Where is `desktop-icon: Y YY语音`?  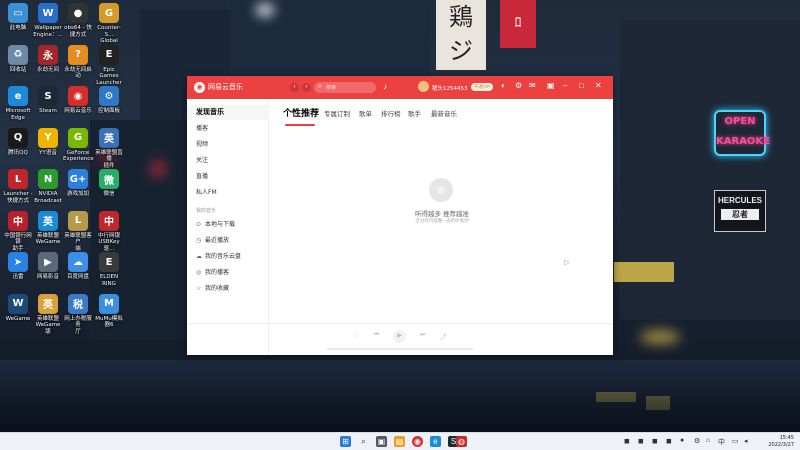 desktop-icon: Y YY语音 is located at coordinates (48, 142).